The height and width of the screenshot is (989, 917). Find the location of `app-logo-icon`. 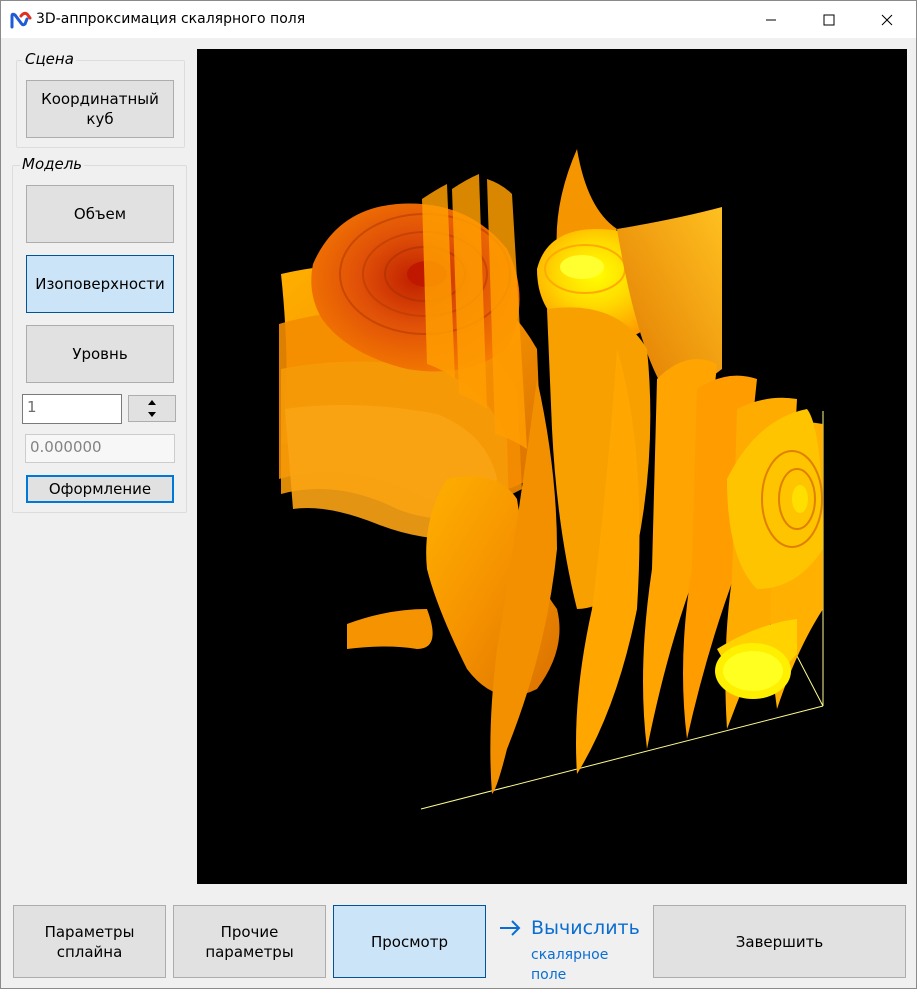

app-logo-icon is located at coordinates (21, 20).